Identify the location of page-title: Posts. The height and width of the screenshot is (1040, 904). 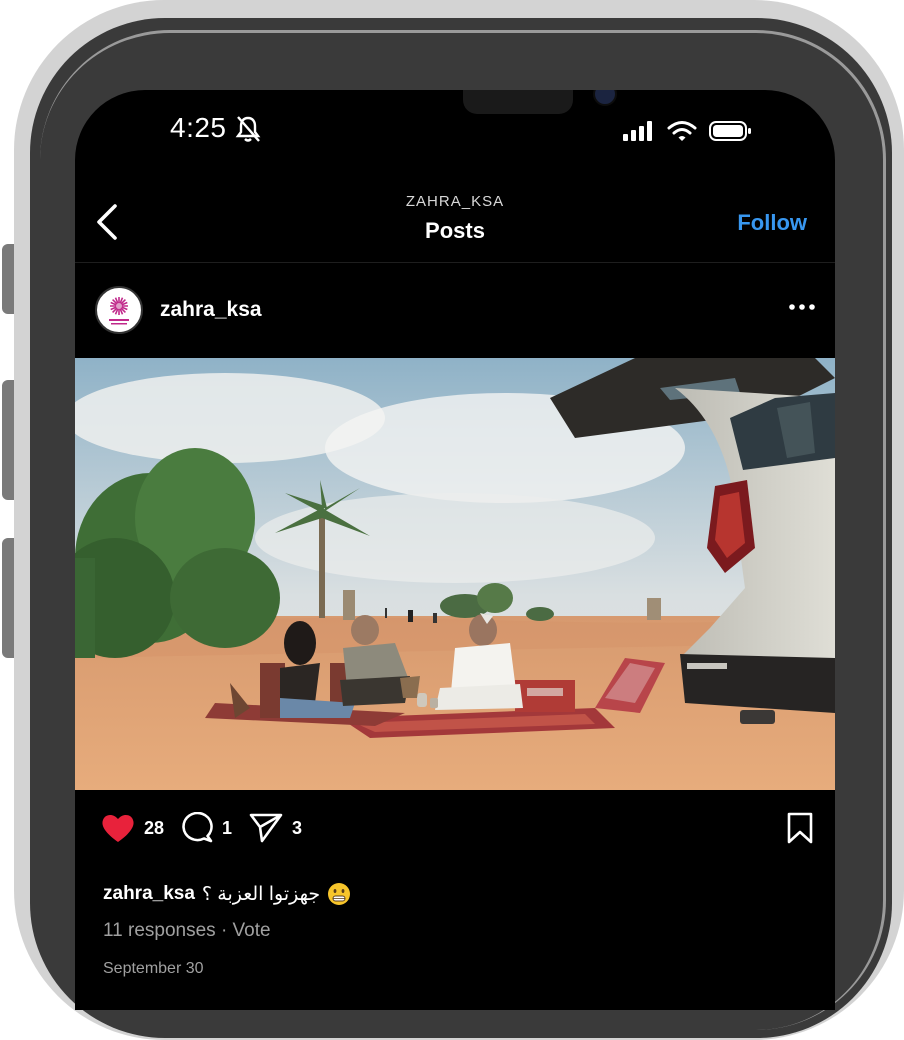
(455, 230).